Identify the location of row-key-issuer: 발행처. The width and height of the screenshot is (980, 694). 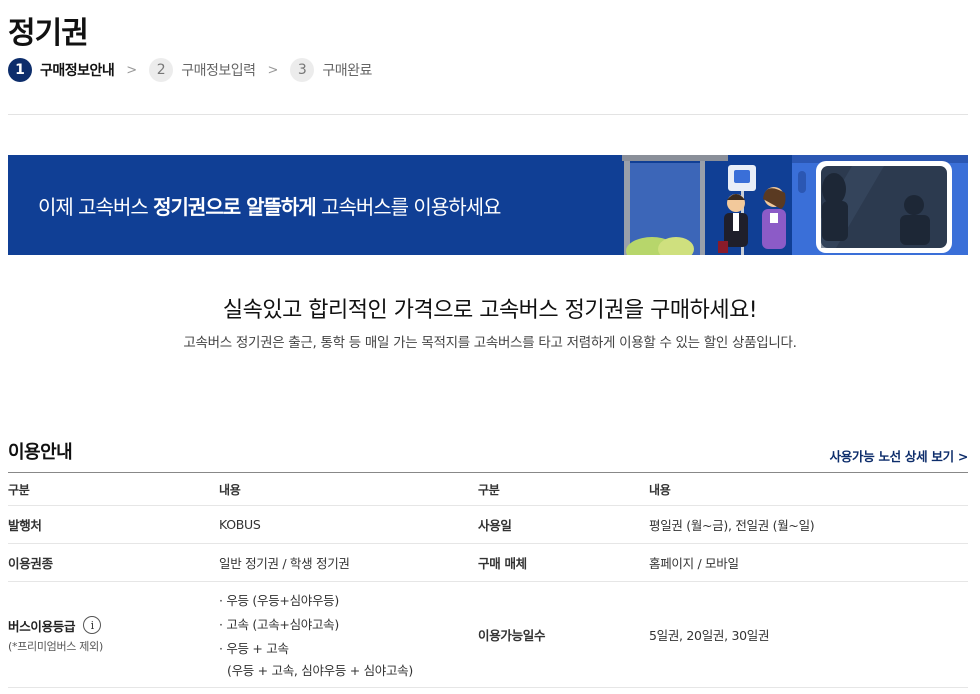
(25, 525).